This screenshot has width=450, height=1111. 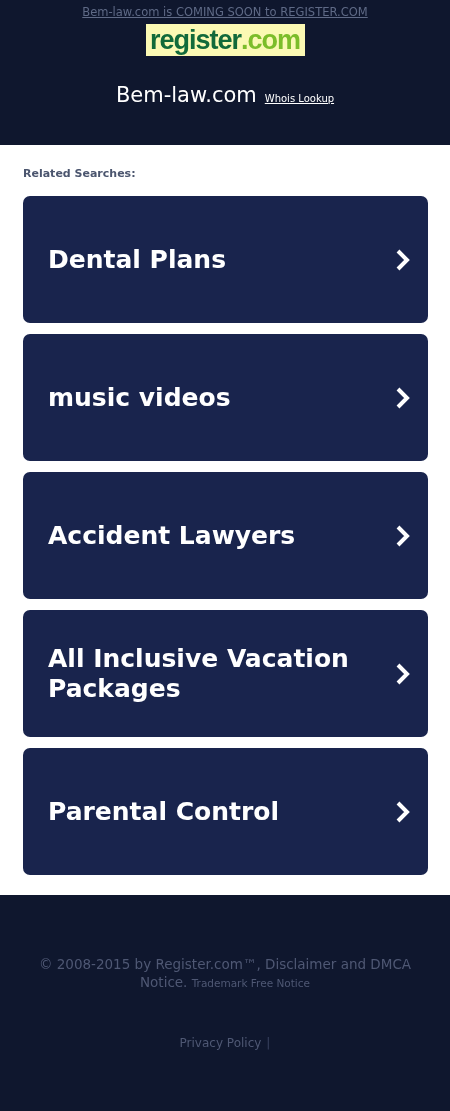 What do you see at coordinates (225, 40) in the screenshot?
I see `register-logo: register.com` at bounding box center [225, 40].